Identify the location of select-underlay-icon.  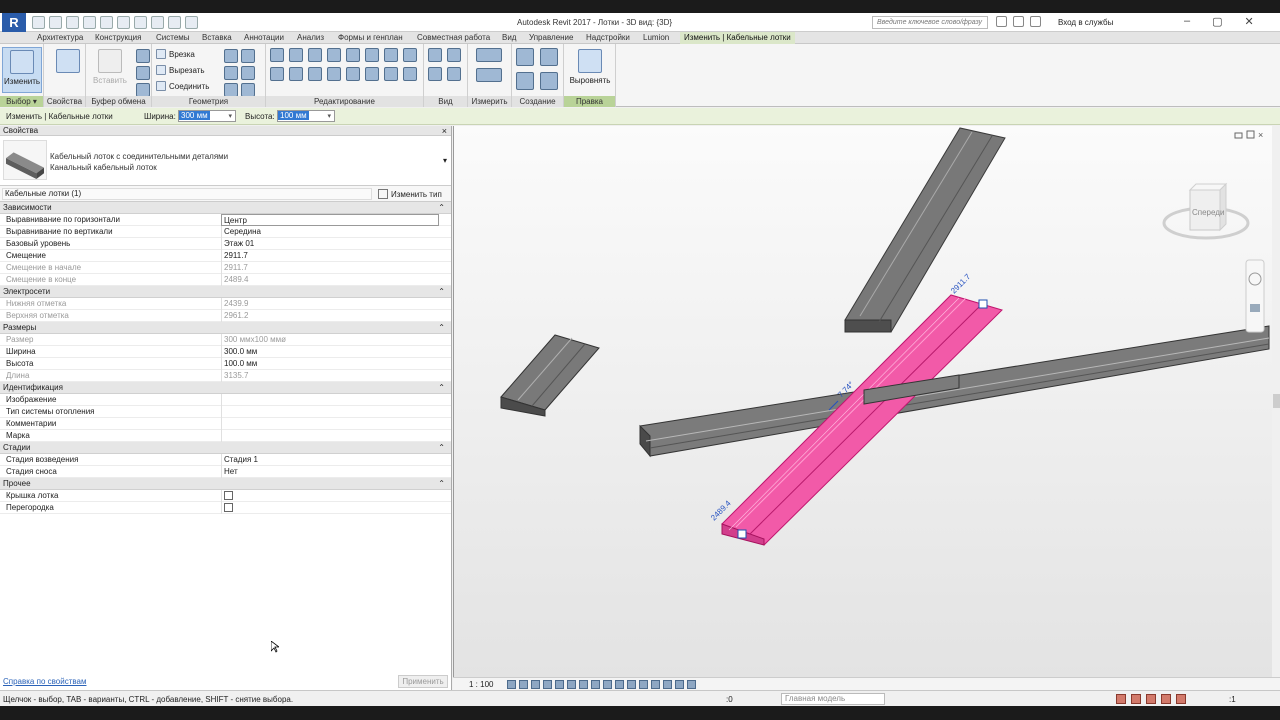
(1136, 699).